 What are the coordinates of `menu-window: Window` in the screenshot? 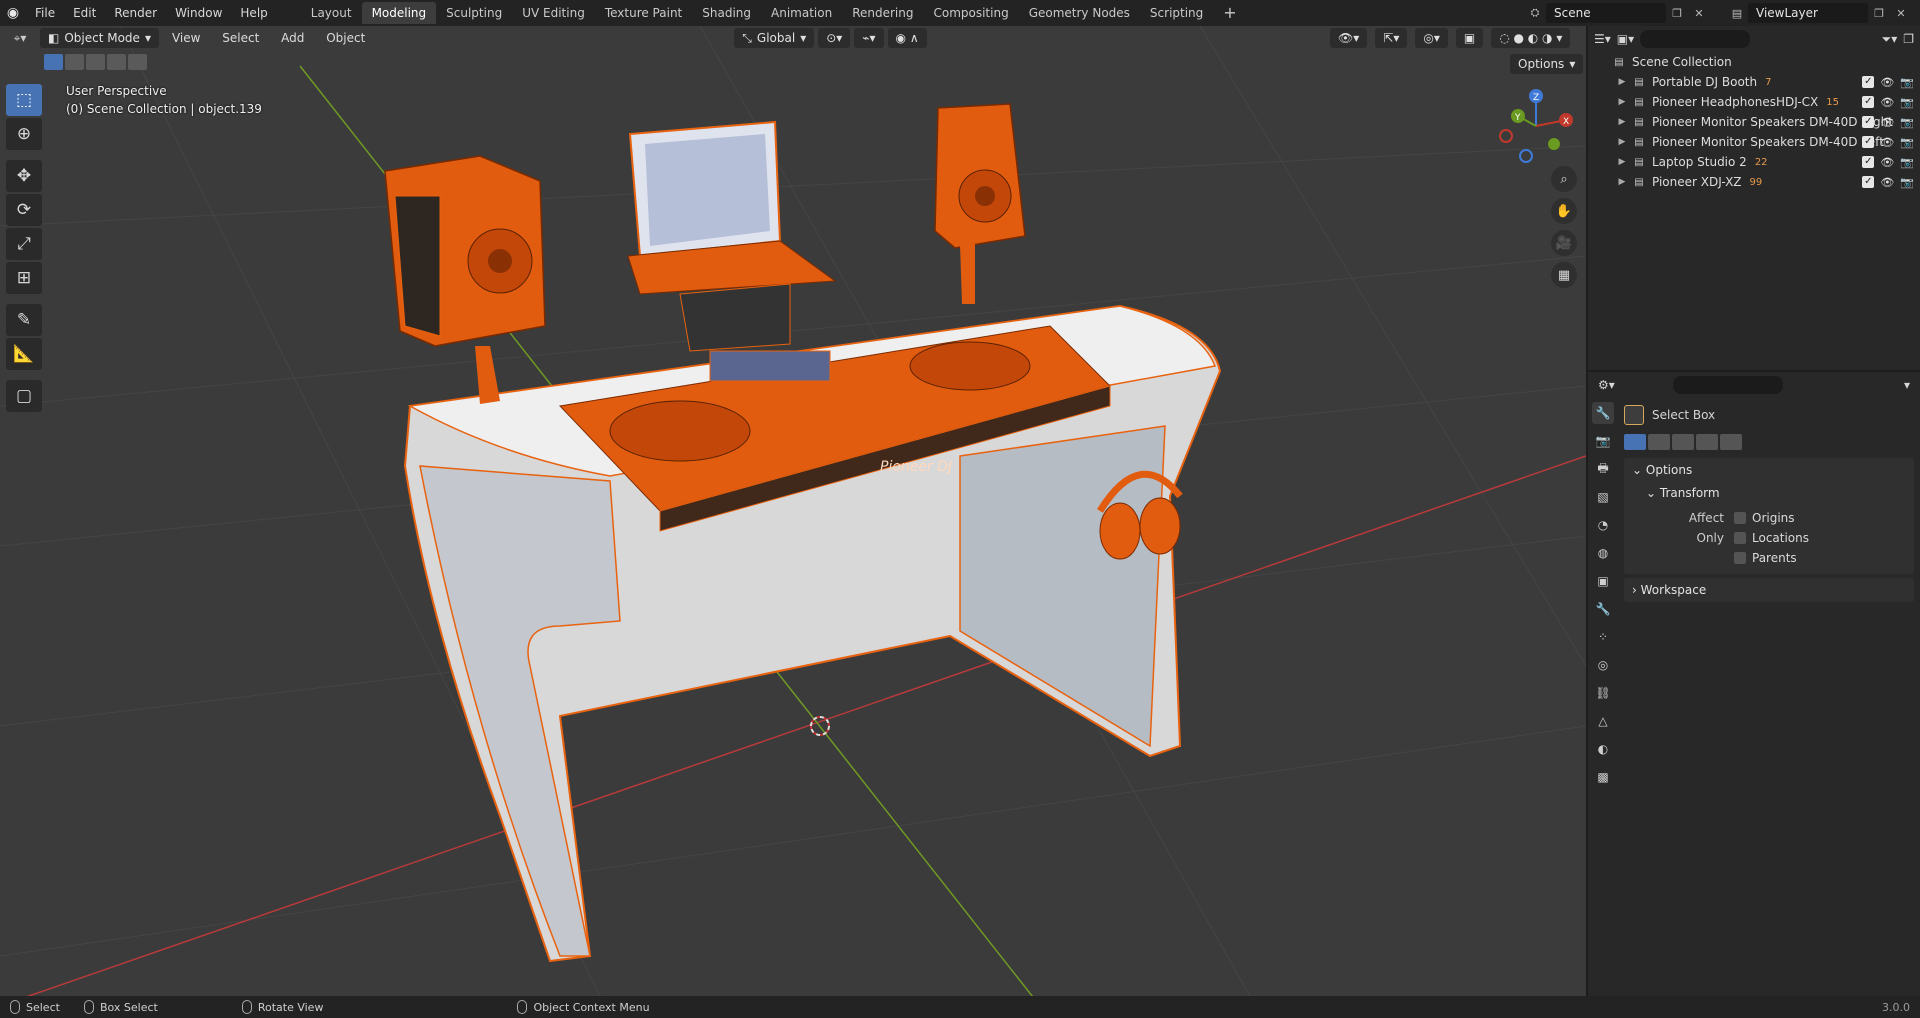 It's located at (198, 13).